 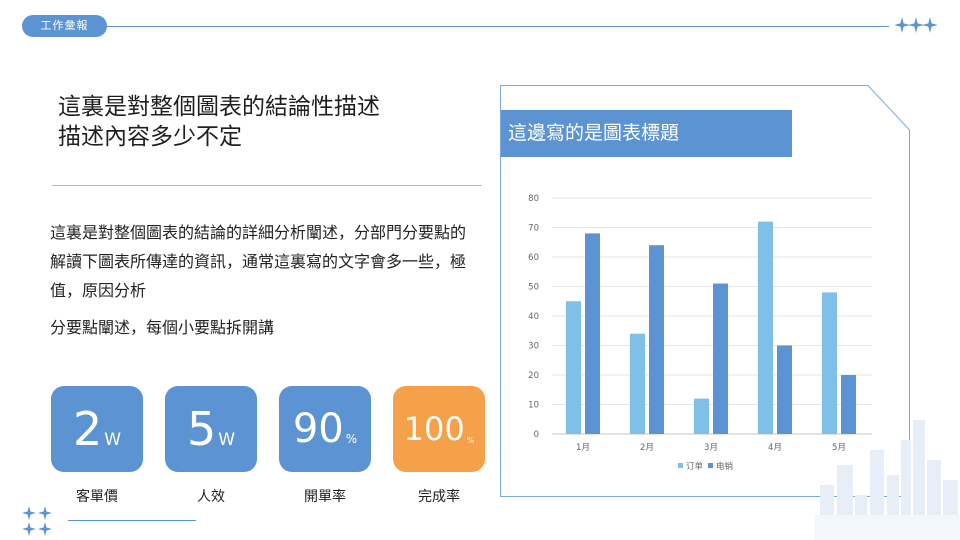 What do you see at coordinates (725, 466) in the screenshot?
I see `legend-label: 电销` at bounding box center [725, 466].